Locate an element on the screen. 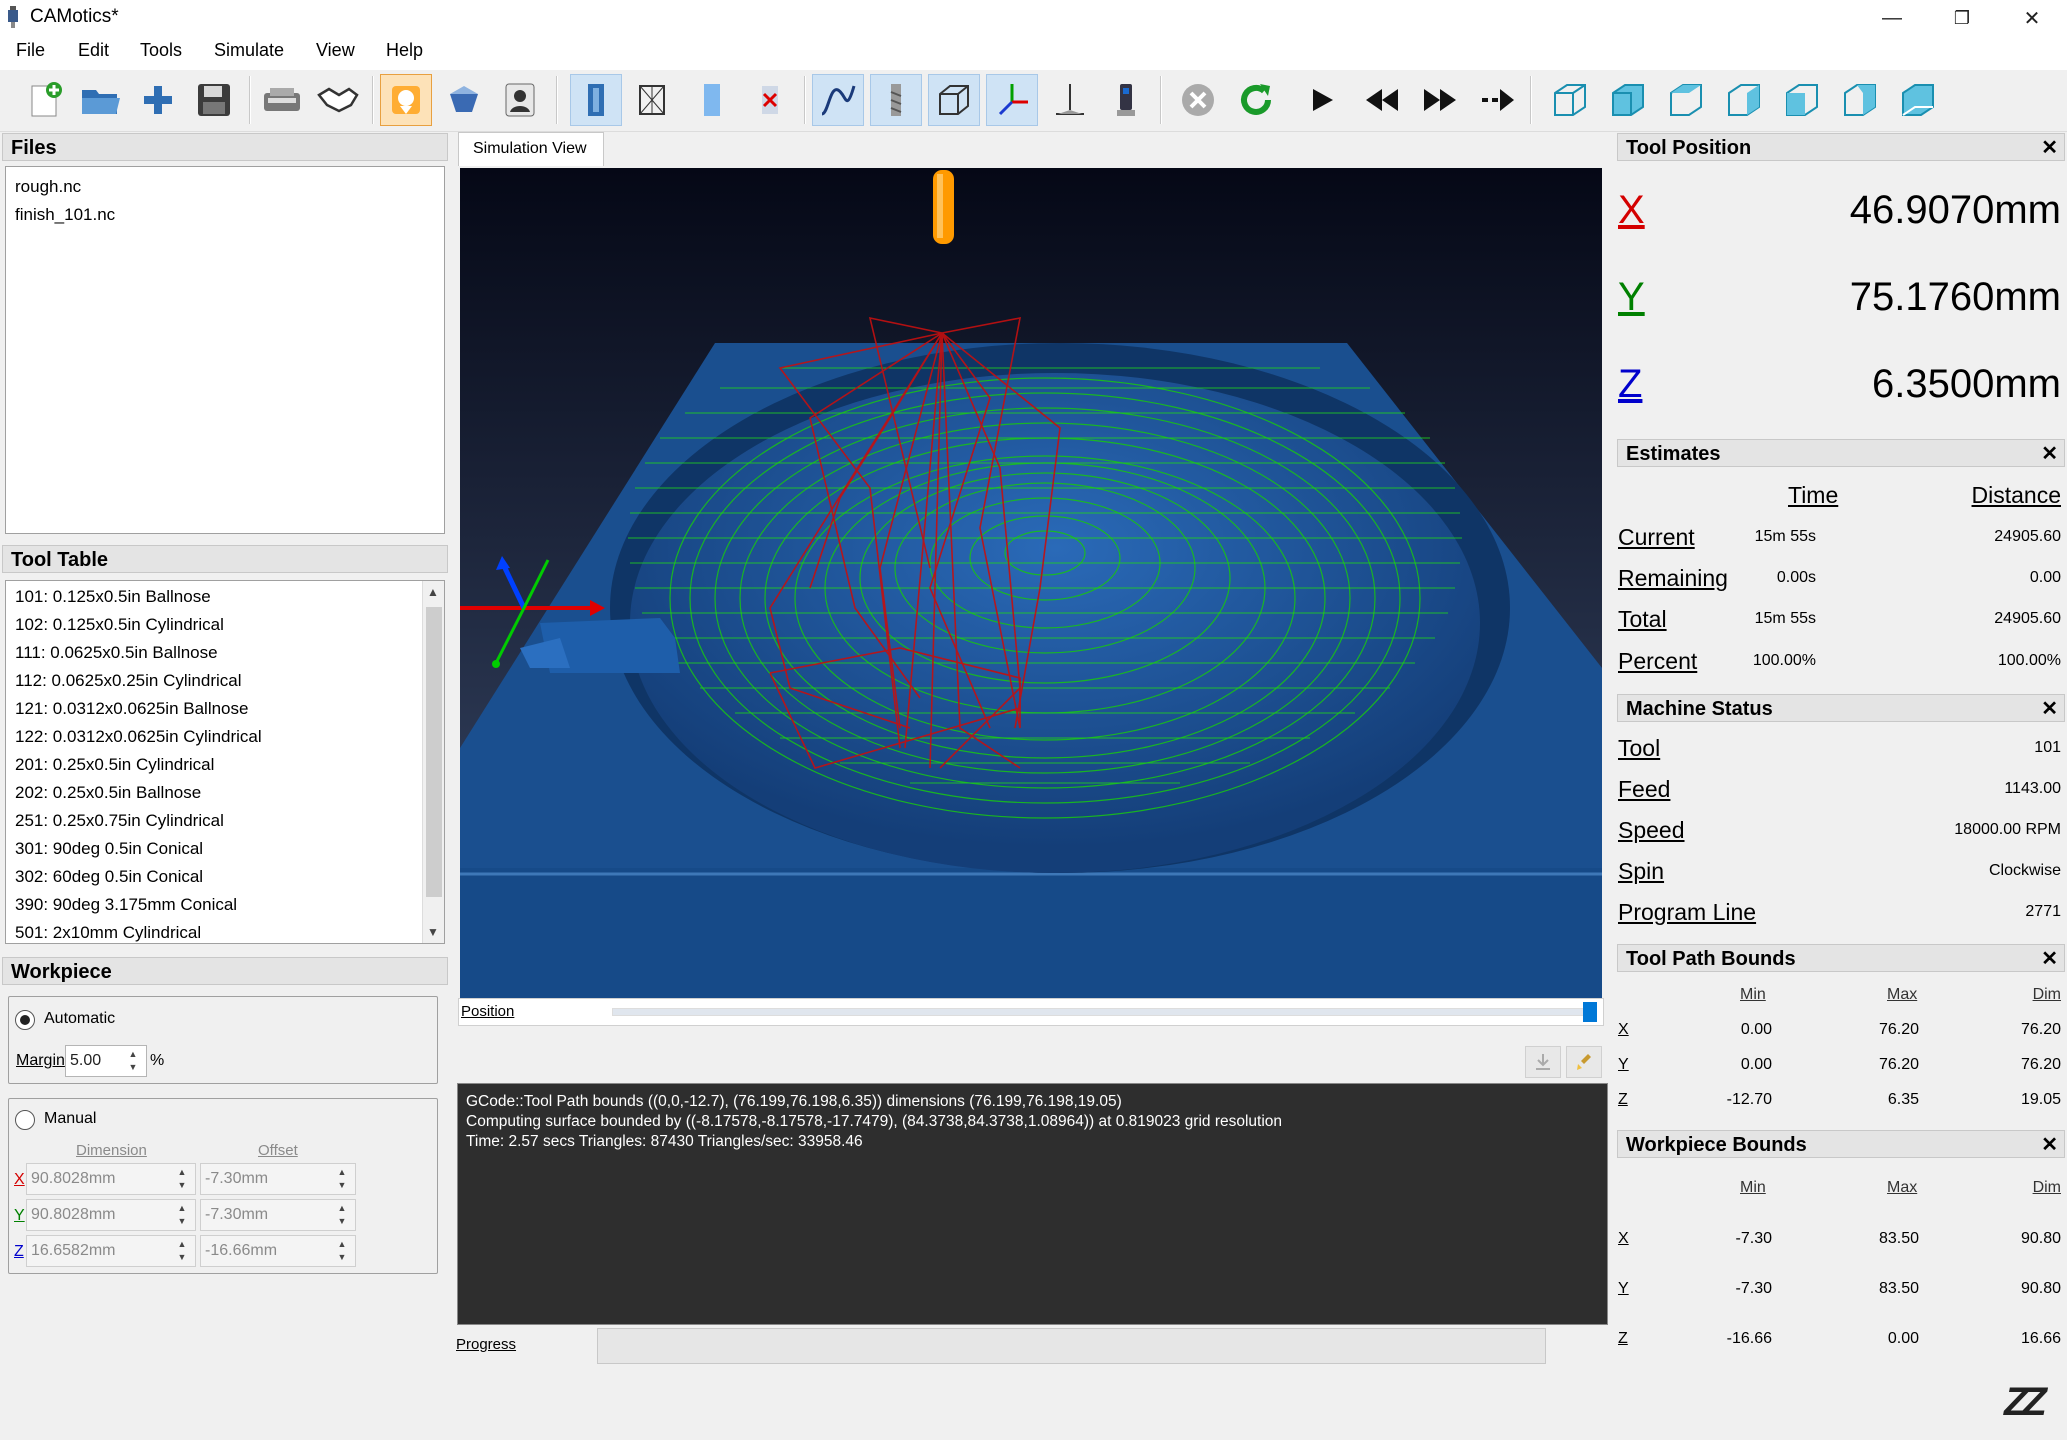  automatic-label: Automatic is located at coordinates (80, 1018).